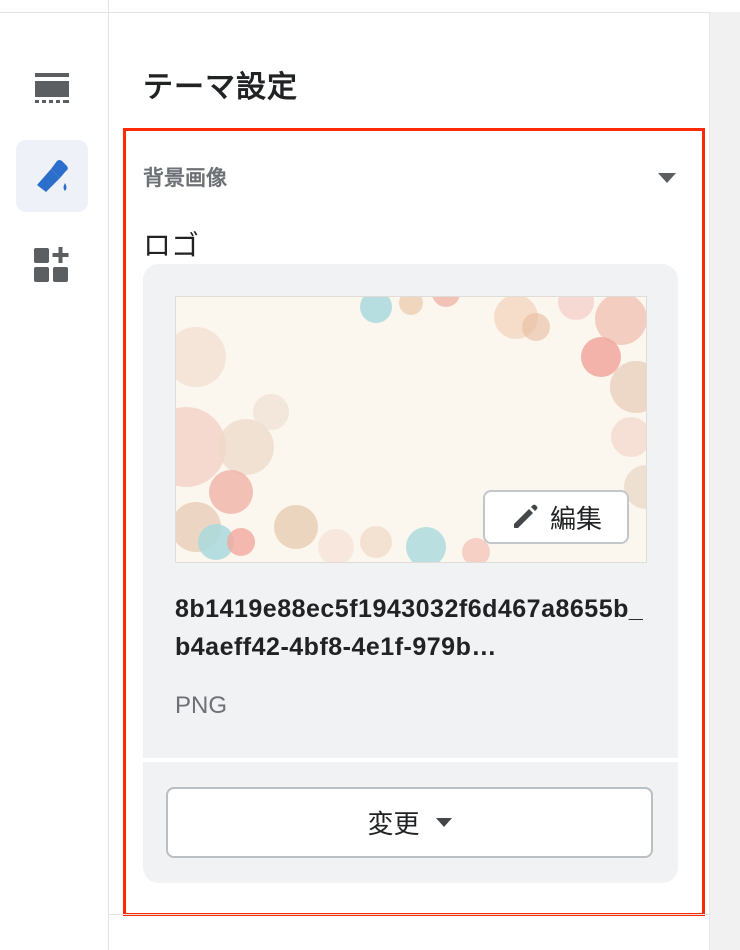  I want to click on paint-brush-icon, so click(52, 176).